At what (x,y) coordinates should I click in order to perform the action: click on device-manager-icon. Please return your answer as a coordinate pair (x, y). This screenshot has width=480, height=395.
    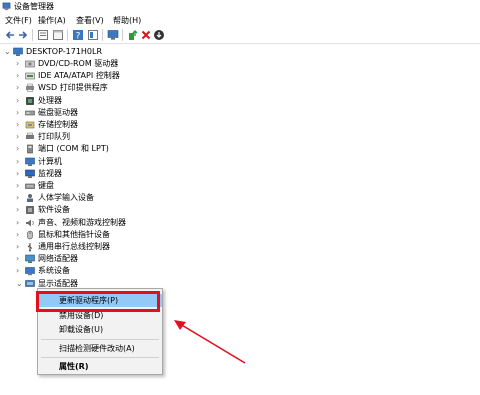
    Looking at the image, I should click on (6, 6).